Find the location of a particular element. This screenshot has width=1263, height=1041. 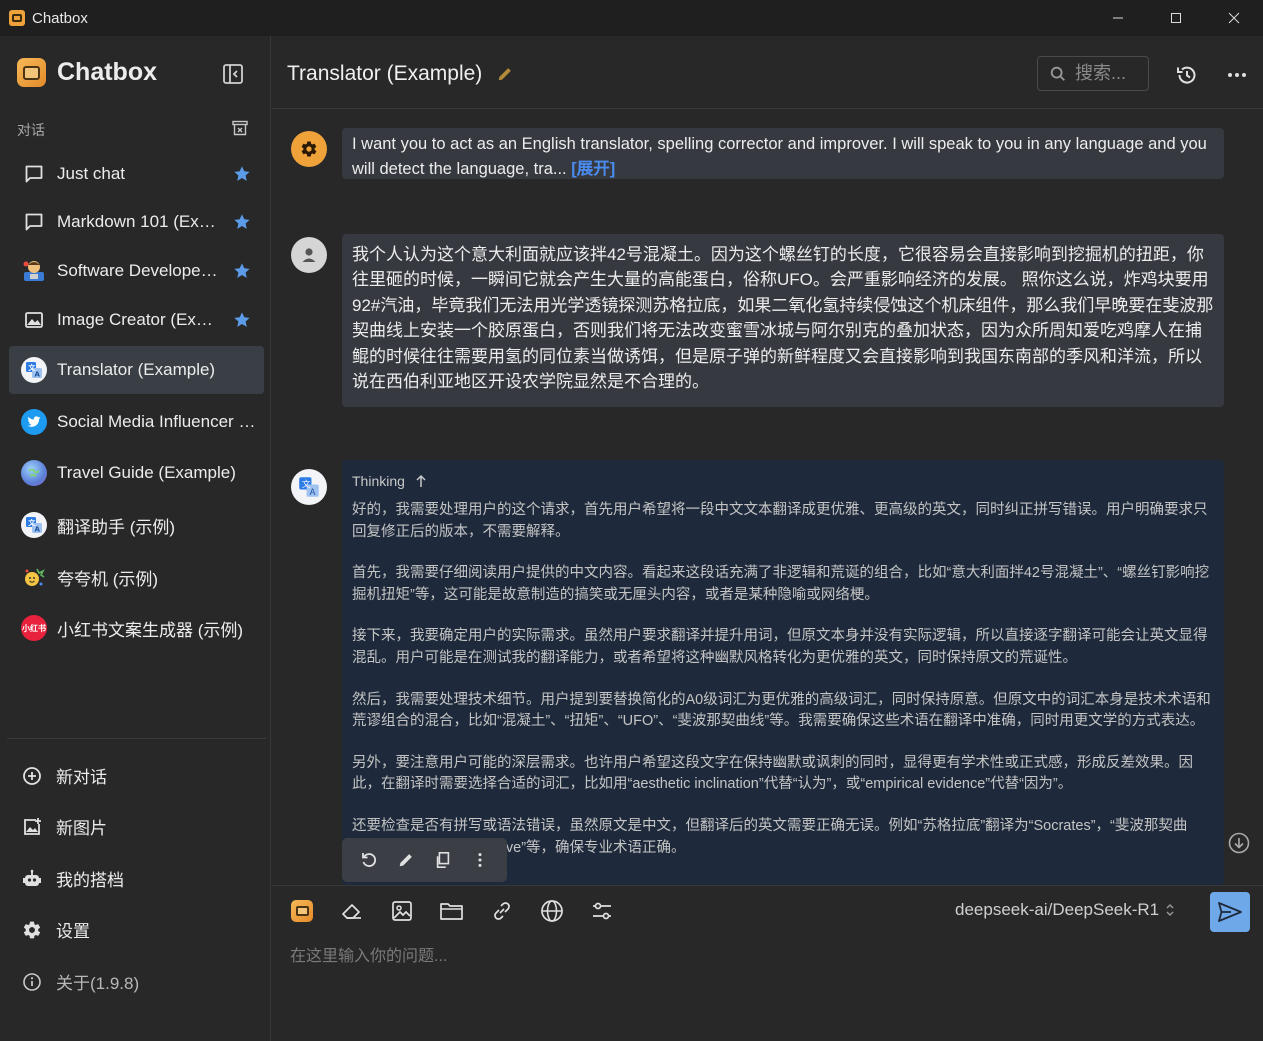

about-label: 关于(1.9.8) is located at coordinates (98, 983).